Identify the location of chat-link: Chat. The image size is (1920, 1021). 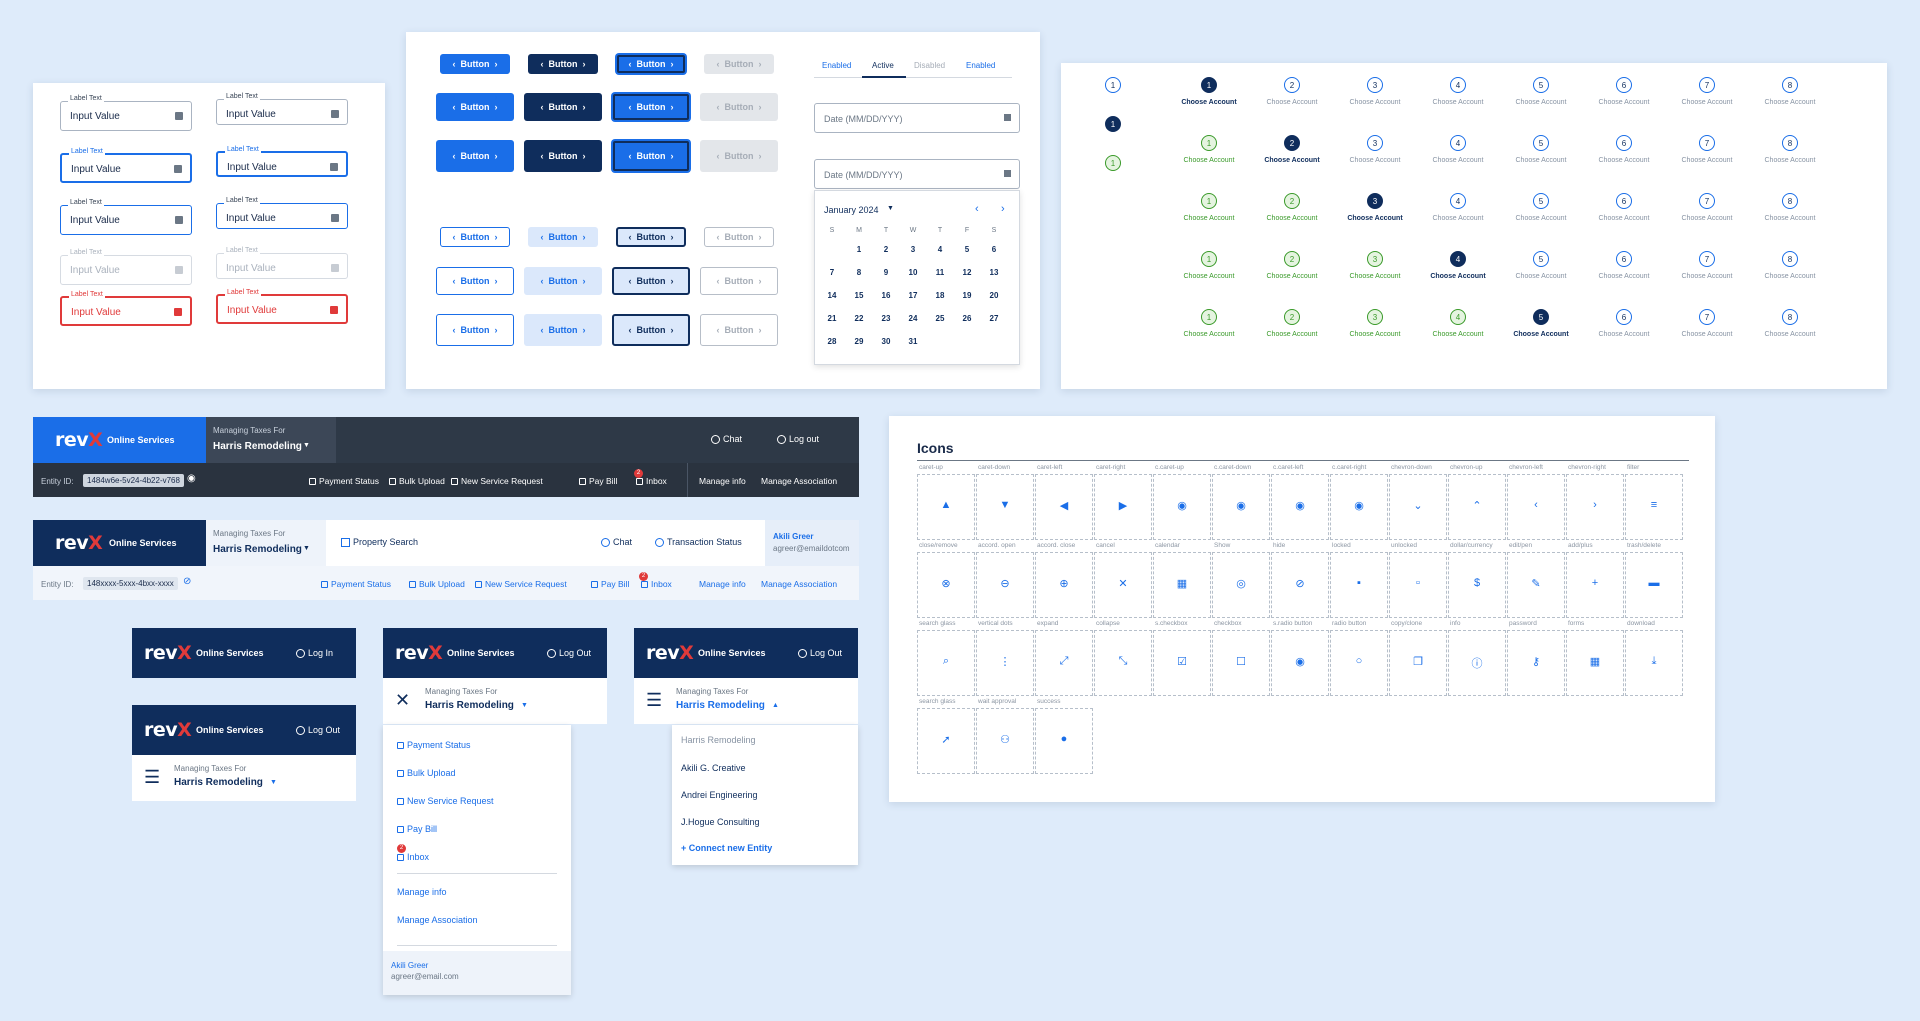
(726, 439).